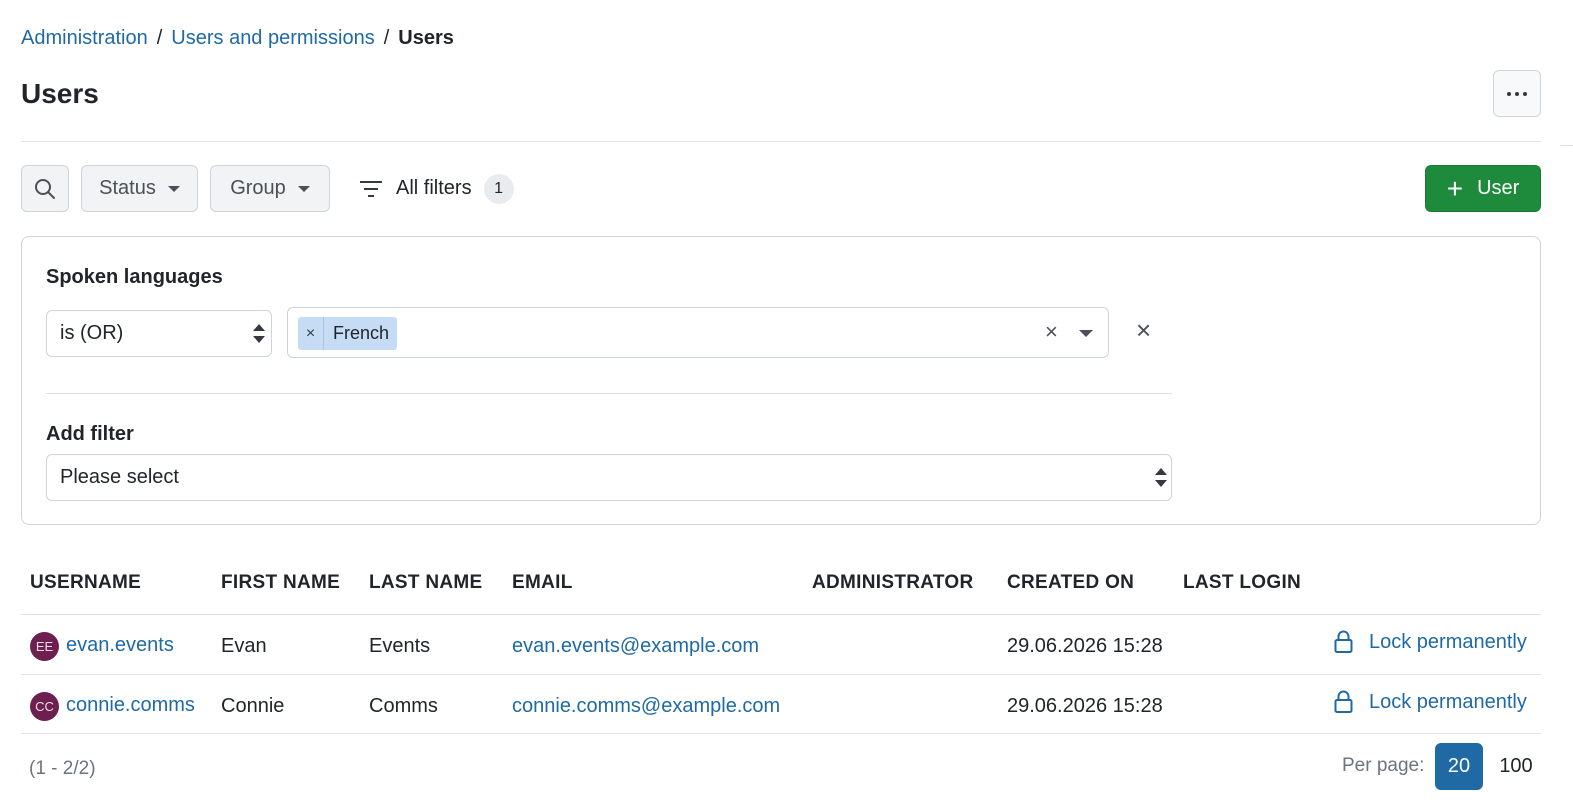 Image resolution: width=1573 pixels, height=805 pixels. What do you see at coordinates (90, 434) in the screenshot?
I see `add-filter-label: Add filter` at bounding box center [90, 434].